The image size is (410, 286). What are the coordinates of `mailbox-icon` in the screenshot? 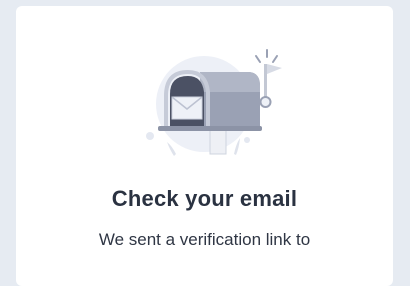 It's located at (214, 102).